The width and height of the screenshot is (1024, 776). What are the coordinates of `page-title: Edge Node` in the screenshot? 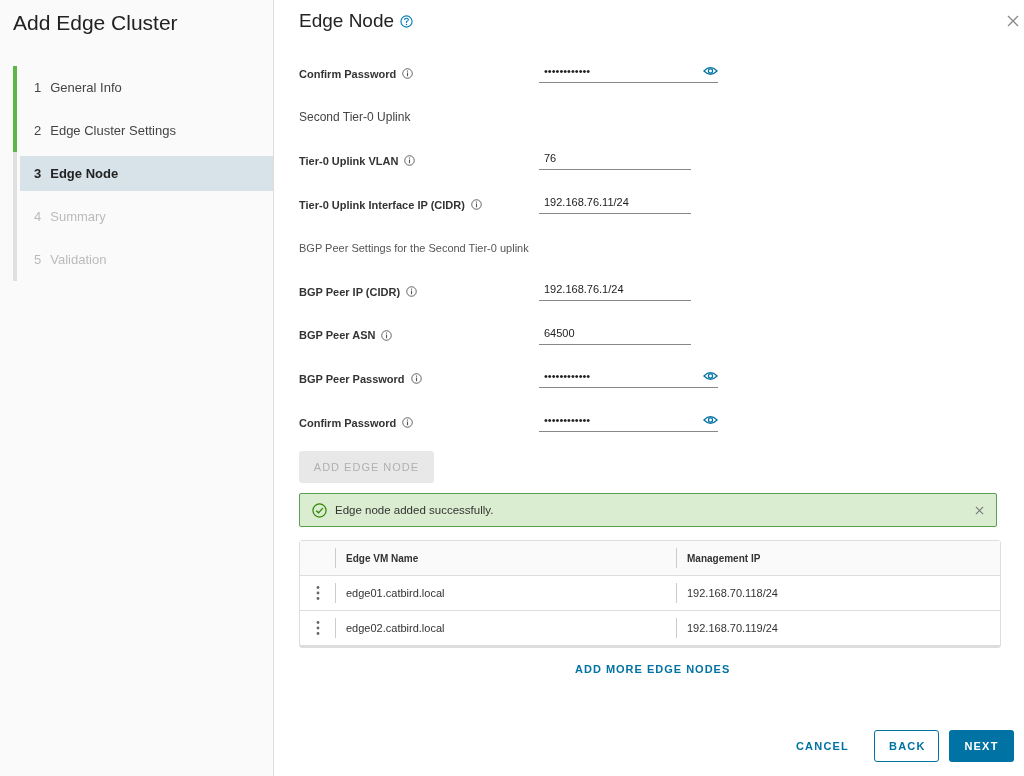 It's located at (347, 21).